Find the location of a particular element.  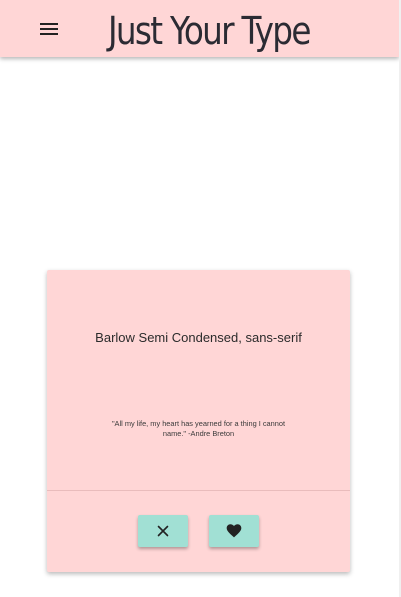

app-bar: Just Your Type is located at coordinates (199, 28).